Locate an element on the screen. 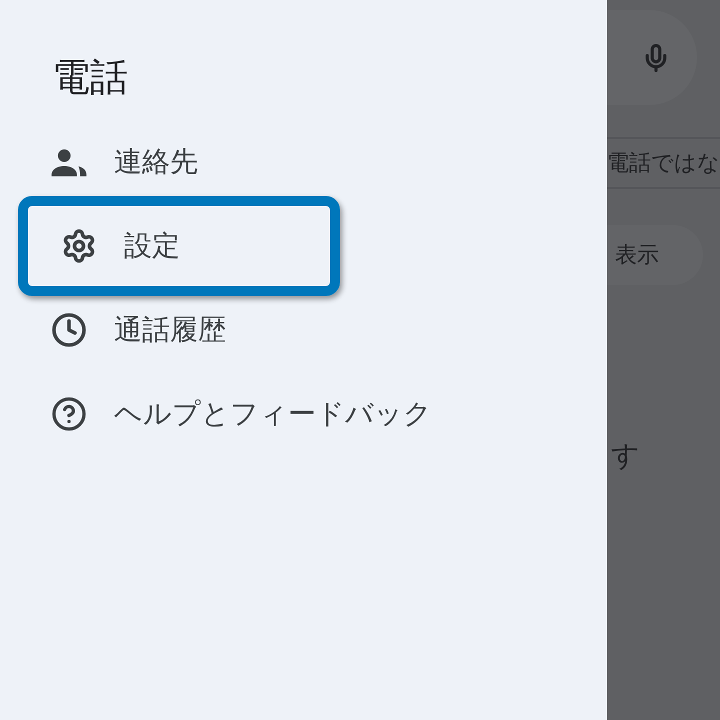 This screenshot has width=720, height=720. help-icon is located at coordinates (69, 414).